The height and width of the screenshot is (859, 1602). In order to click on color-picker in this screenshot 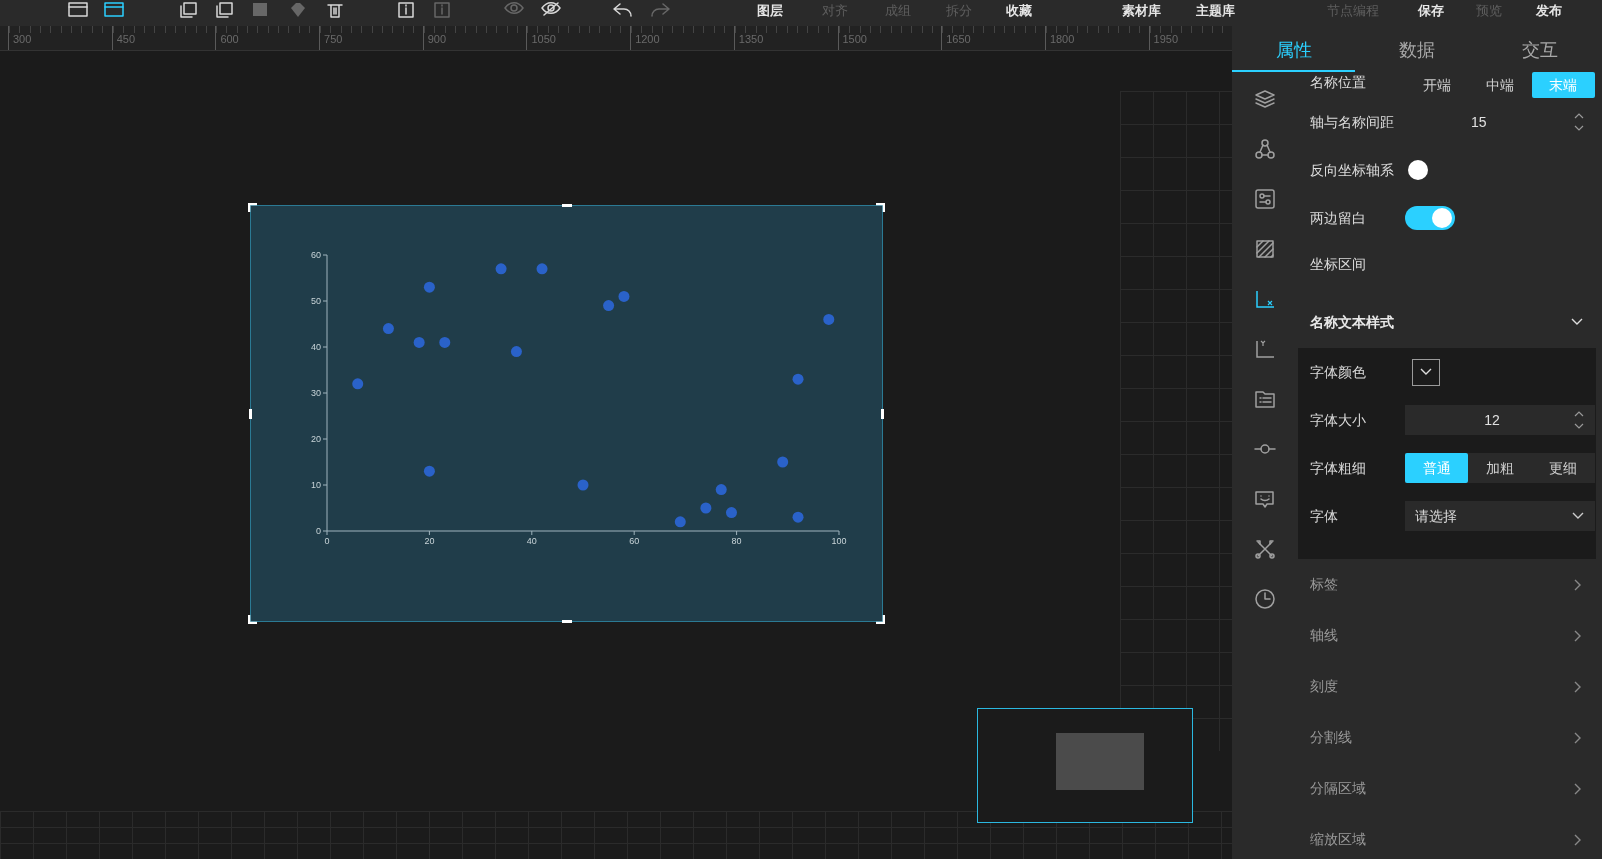, I will do `click(1426, 372)`.